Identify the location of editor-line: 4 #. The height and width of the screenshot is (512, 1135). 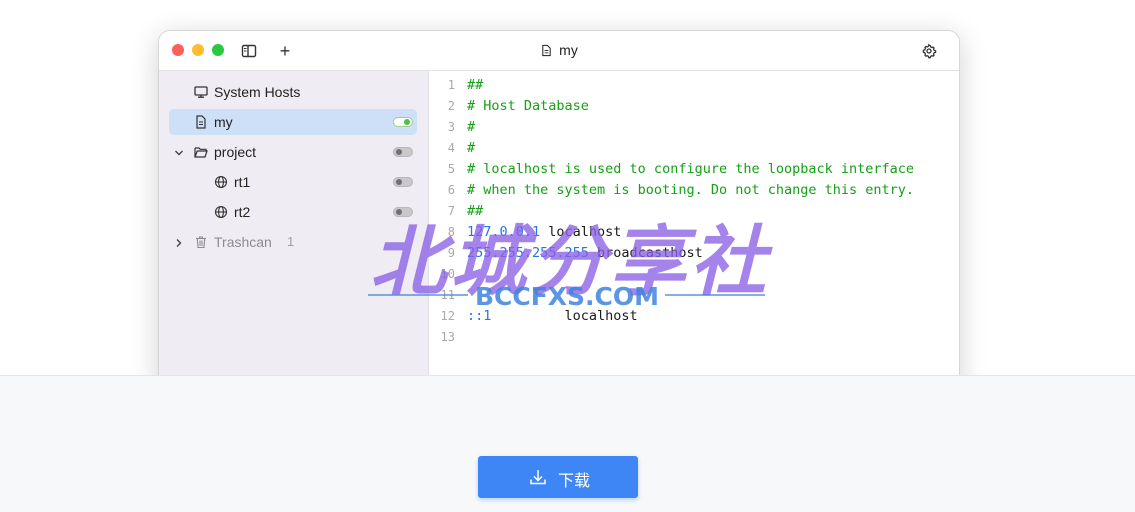
(461, 148).